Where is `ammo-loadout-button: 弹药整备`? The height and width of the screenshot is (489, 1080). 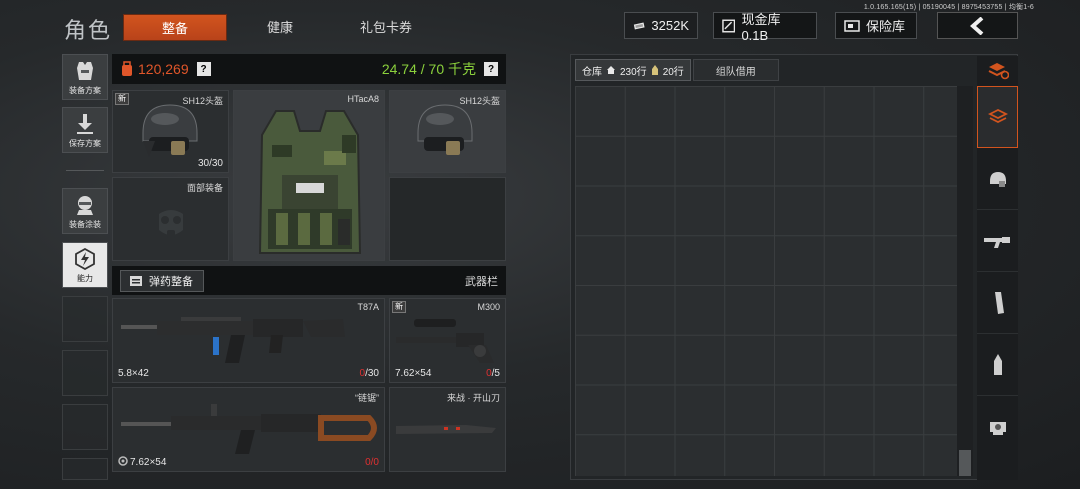 ammo-loadout-button: 弹药整备 is located at coordinates (162, 280).